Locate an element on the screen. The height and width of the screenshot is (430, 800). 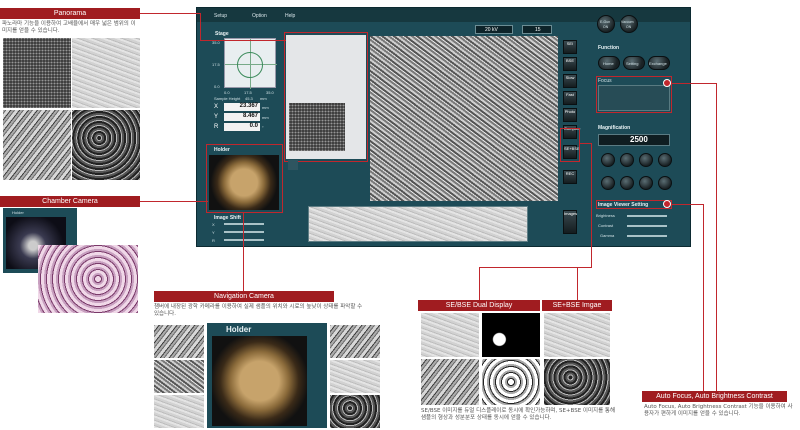
menu-help: Help is located at coordinates (290, 16).